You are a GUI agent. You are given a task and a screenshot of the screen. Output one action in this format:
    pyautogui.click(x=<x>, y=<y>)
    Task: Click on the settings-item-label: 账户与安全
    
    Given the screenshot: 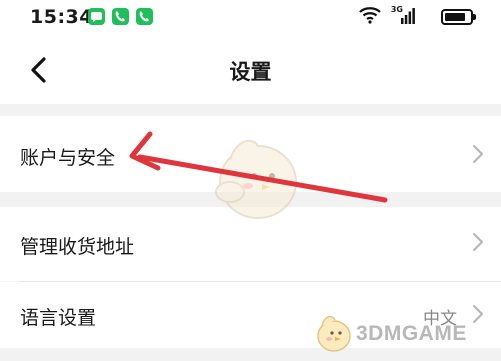 What is the action you would take?
    pyautogui.click(x=68, y=158)
    